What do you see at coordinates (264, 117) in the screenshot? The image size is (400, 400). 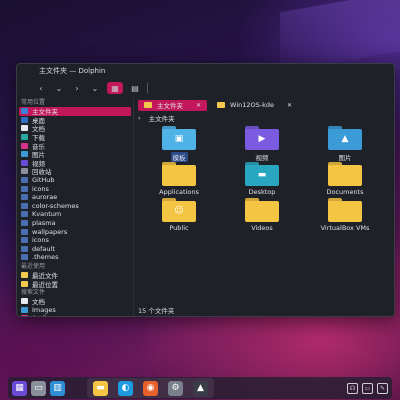 I see `breadcrumb: › 主文件夹` at bounding box center [264, 117].